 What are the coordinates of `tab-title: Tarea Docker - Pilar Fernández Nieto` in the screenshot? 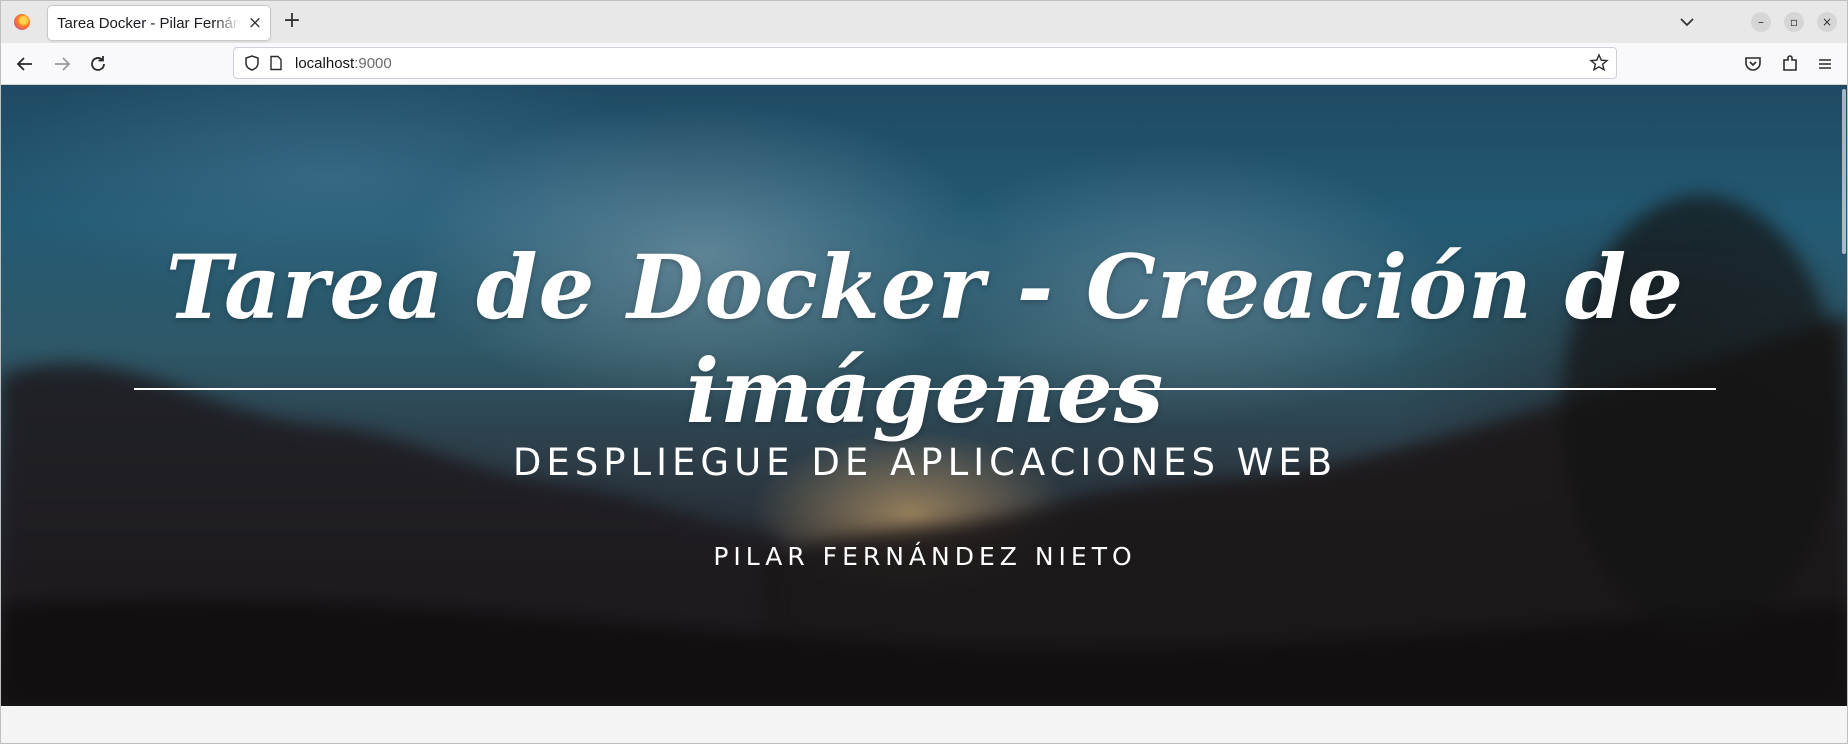 It's located at (148, 23).